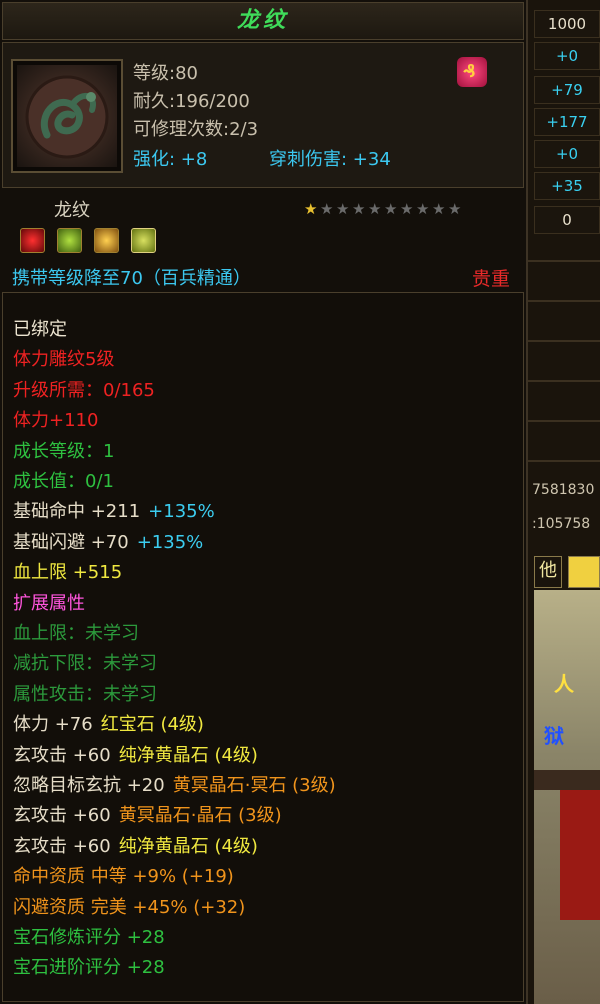 This screenshot has width=600, height=1004. I want to click on item-durability: 耐久:196/200, so click(191, 101).